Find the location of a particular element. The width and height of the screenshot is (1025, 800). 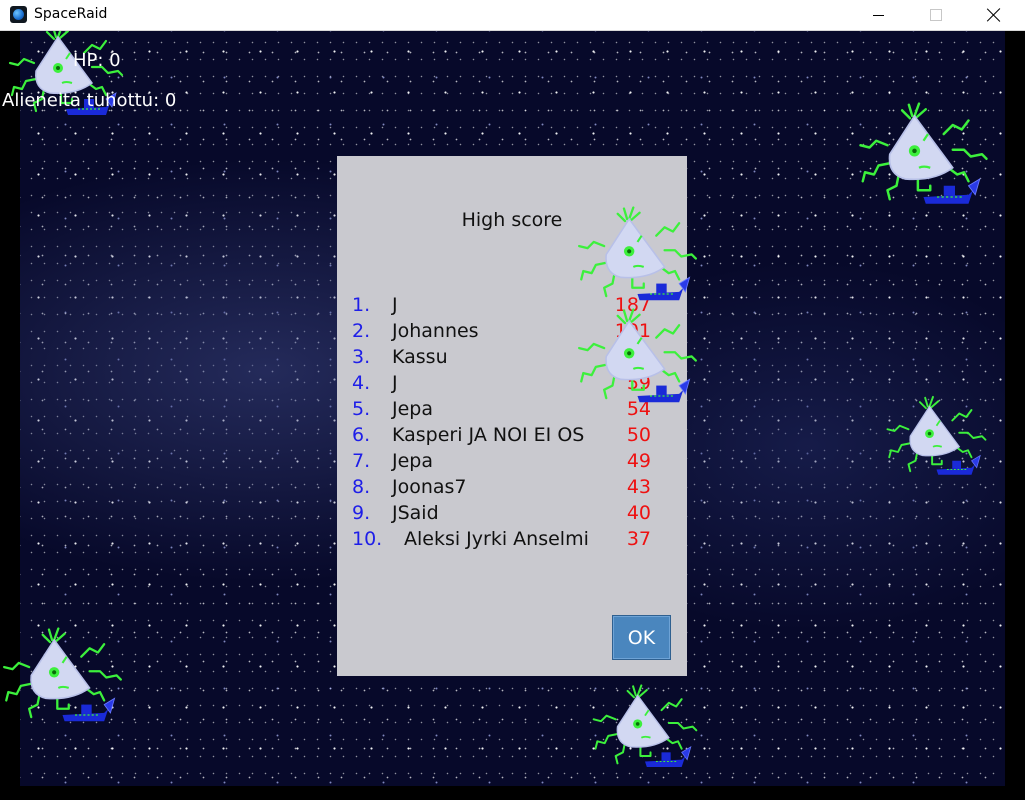

score-player-name: Kassu is located at coordinates (420, 357).